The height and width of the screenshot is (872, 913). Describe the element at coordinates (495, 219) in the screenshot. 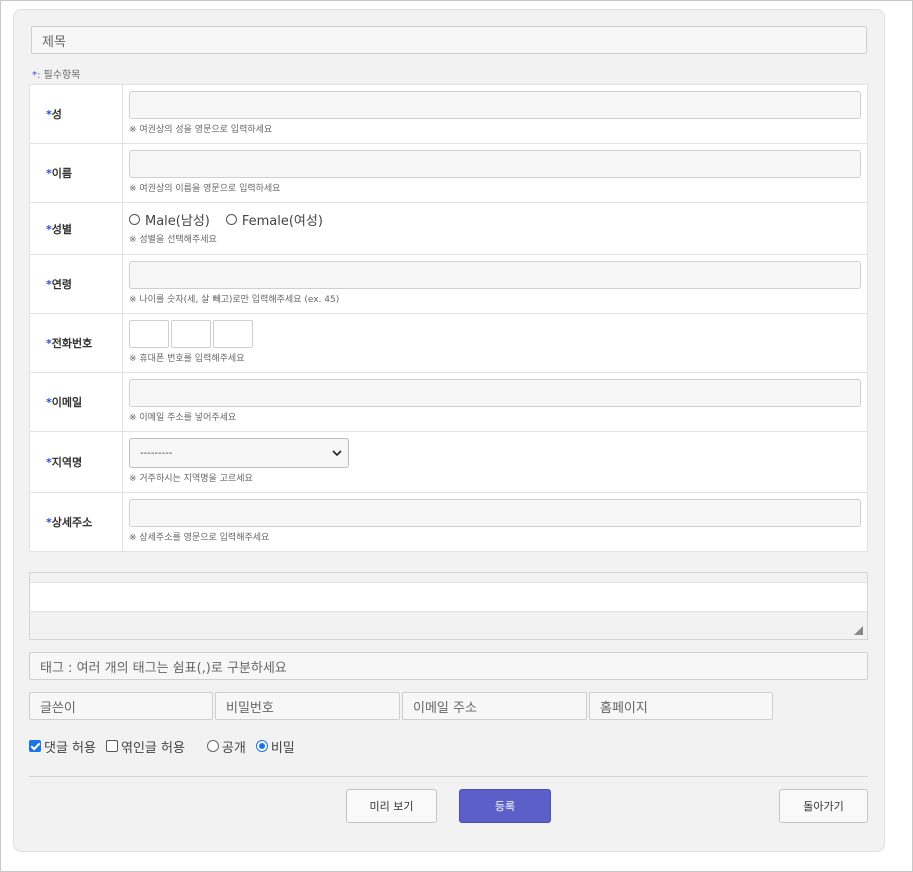

I see `gender-options: Male(남성) Female(여성)` at that location.